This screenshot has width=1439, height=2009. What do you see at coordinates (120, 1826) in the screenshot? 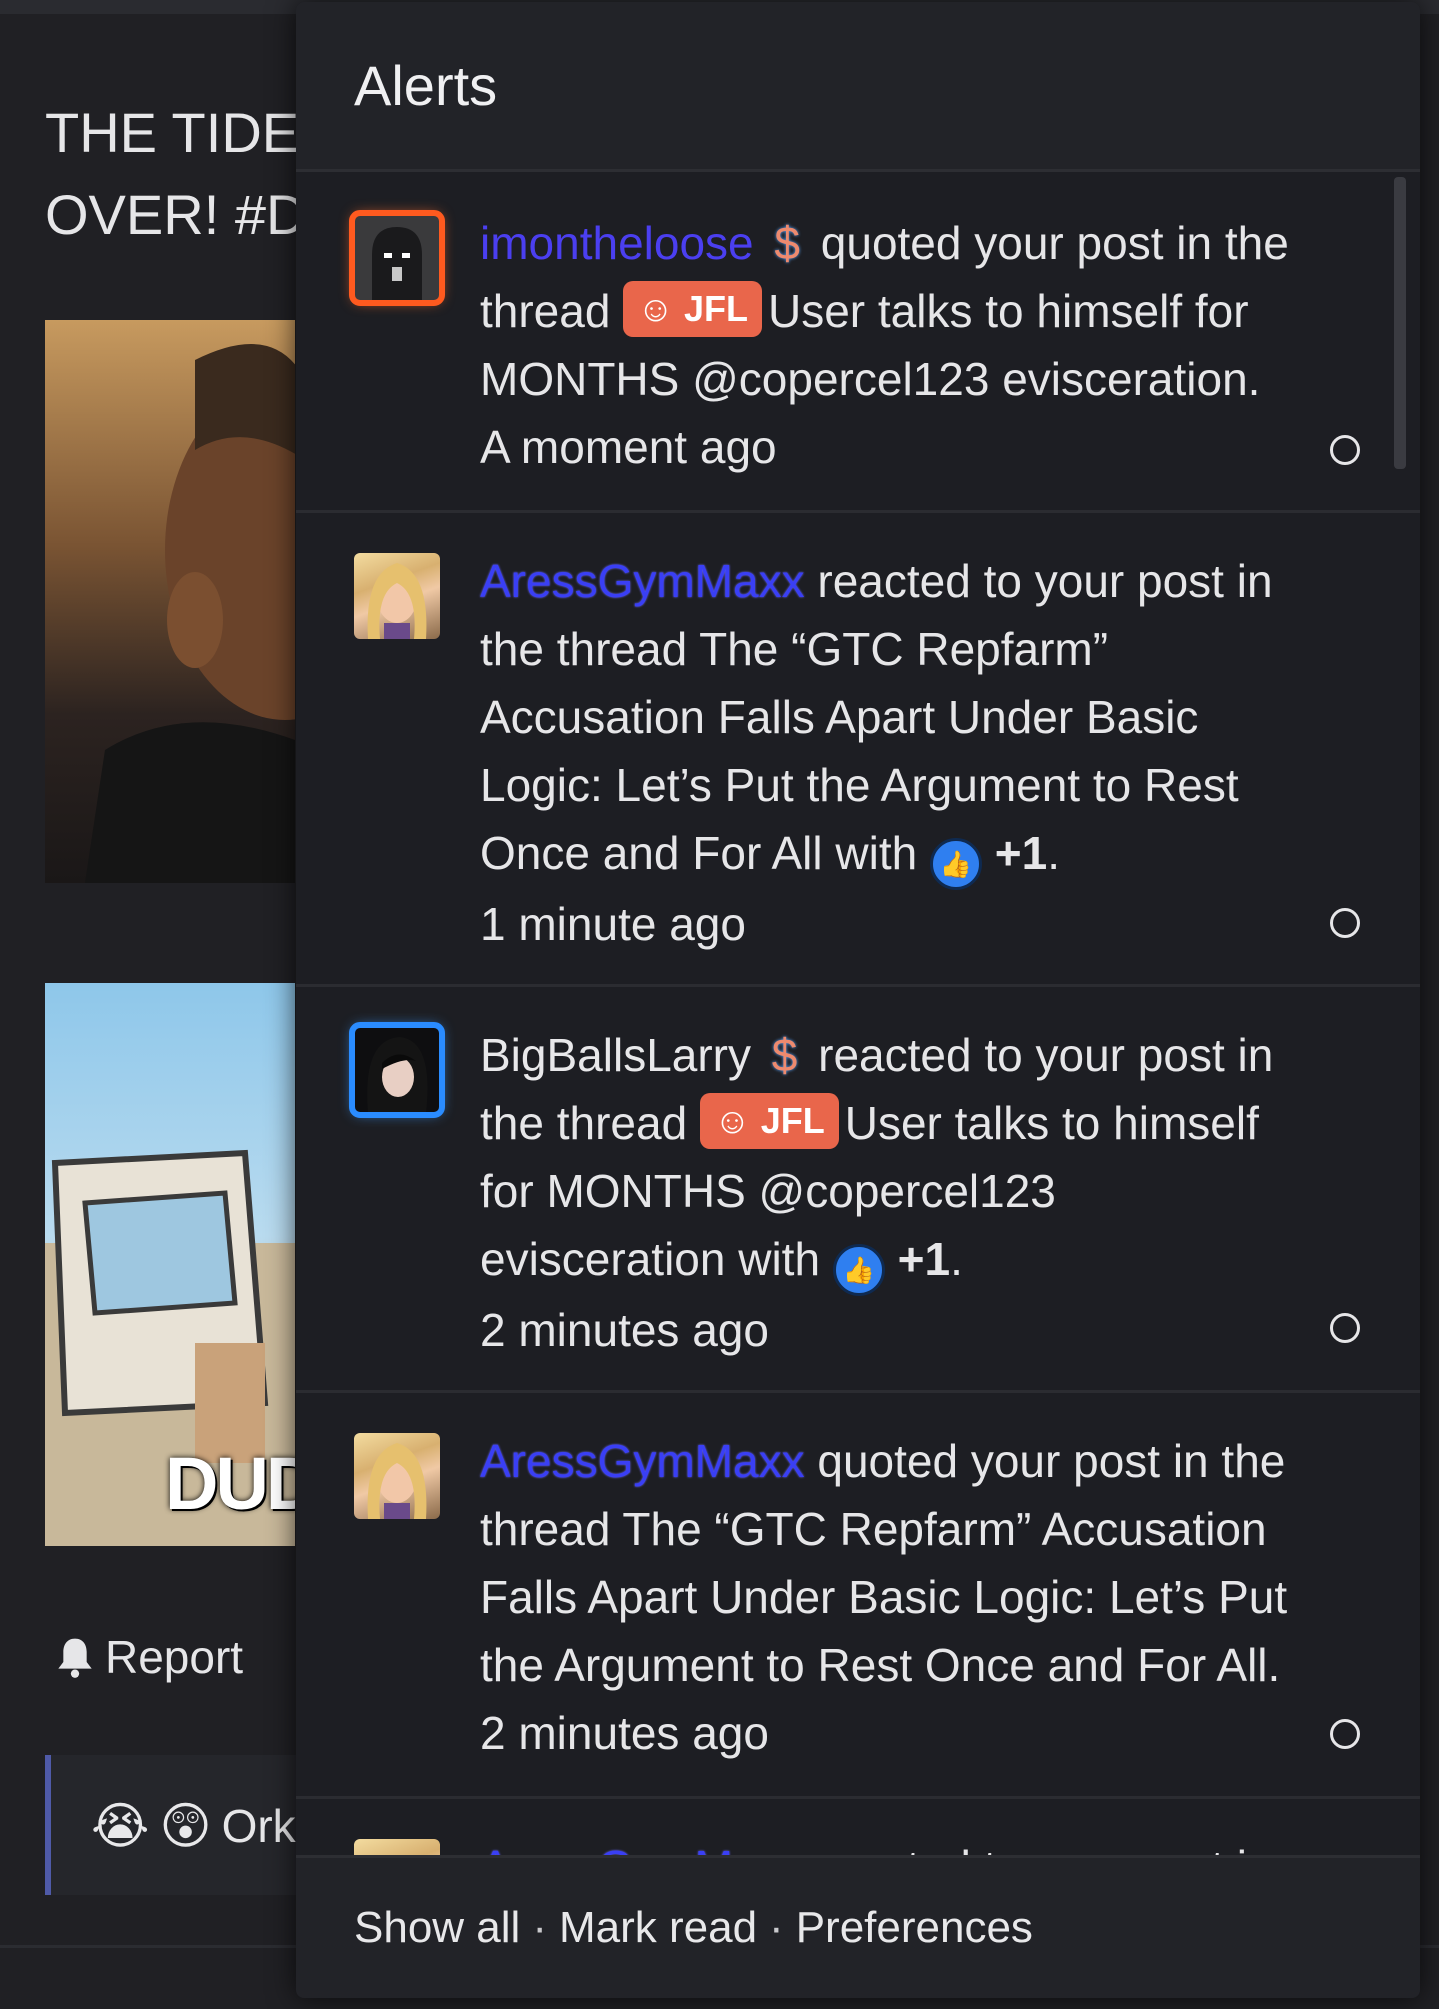
I see `crying-emoji-icon: 😭` at bounding box center [120, 1826].